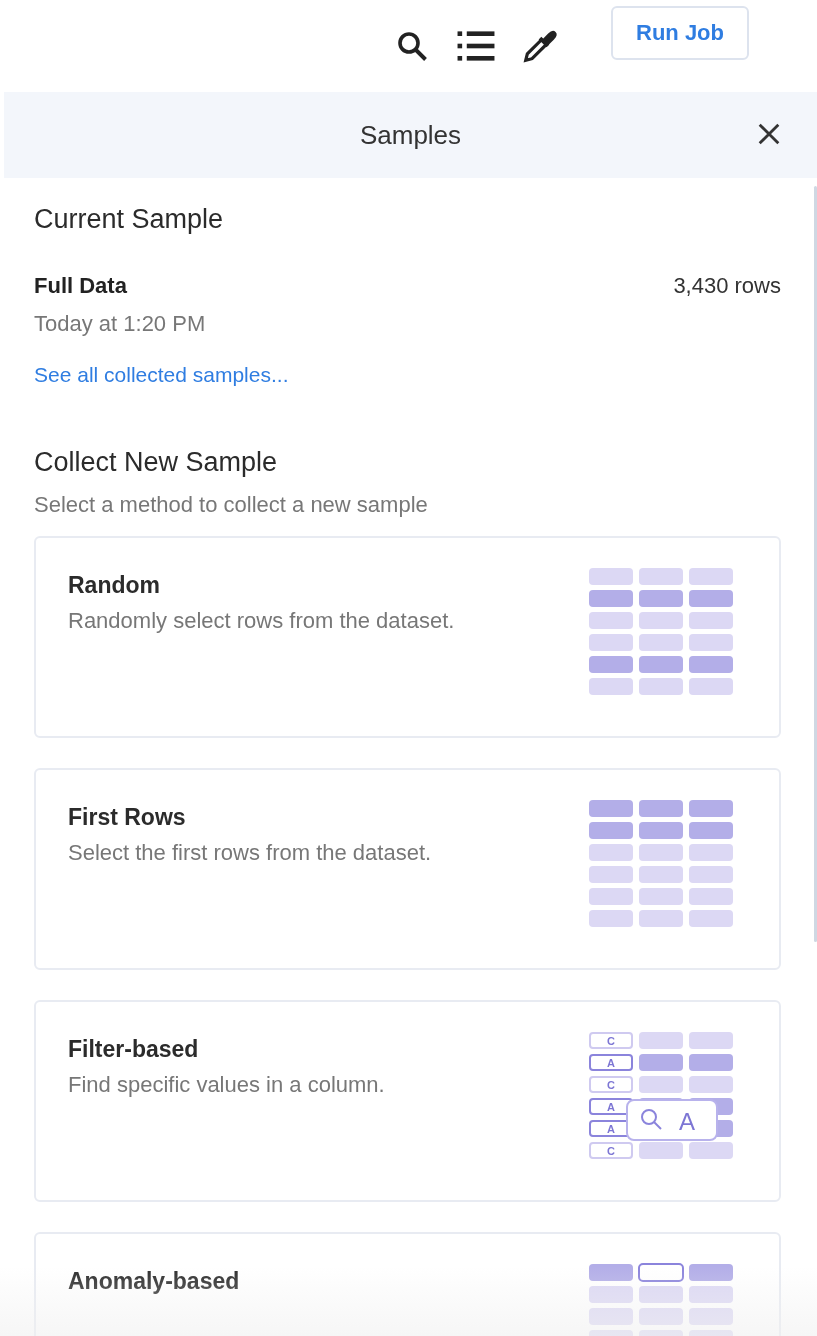  What do you see at coordinates (80, 286) in the screenshot?
I see `sample-name: Full Data` at bounding box center [80, 286].